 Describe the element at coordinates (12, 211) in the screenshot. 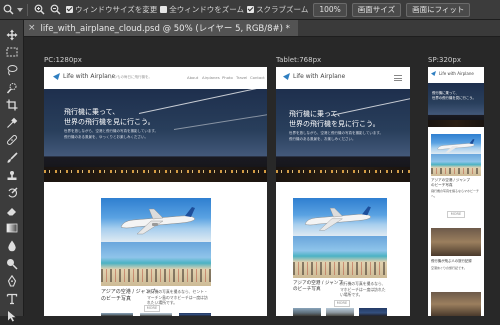

I see `eraser-tool-icon` at that location.